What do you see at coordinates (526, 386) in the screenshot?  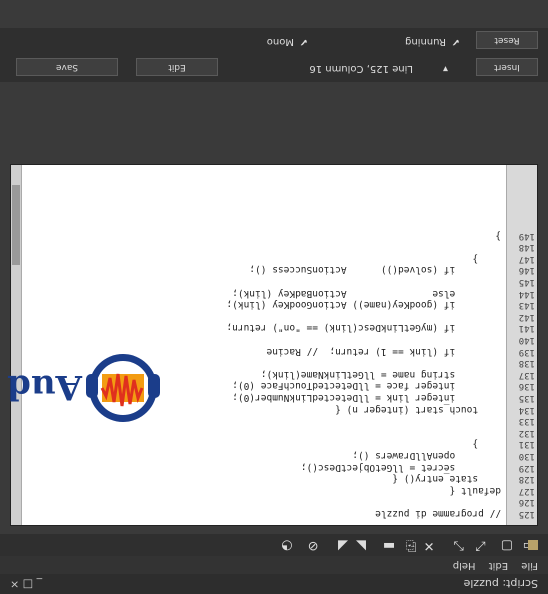 I see `line-number: 136` at bounding box center [526, 386].